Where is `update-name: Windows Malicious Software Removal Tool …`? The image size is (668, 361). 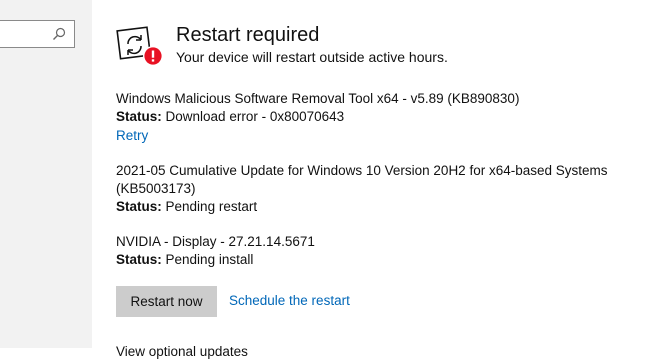
update-name: Windows Malicious Software Removal Tool … is located at coordinates (318, 98).